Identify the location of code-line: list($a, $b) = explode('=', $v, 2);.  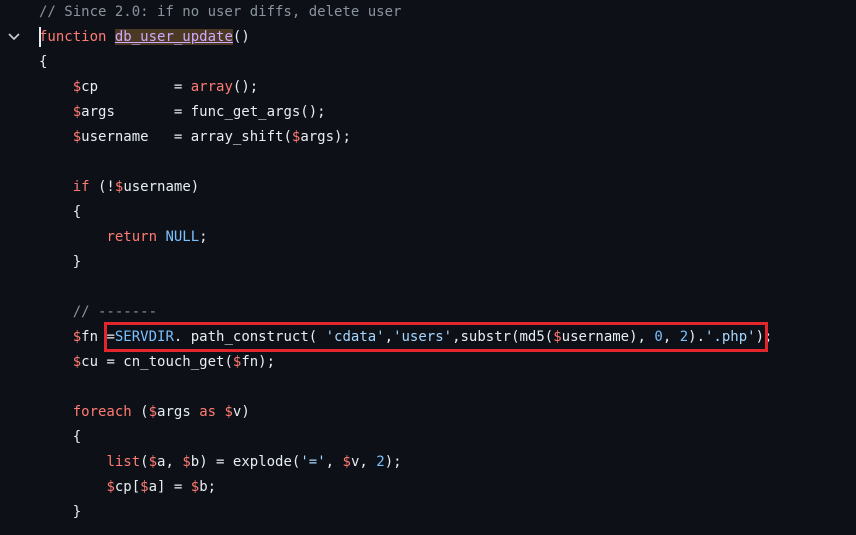
(220, 462).